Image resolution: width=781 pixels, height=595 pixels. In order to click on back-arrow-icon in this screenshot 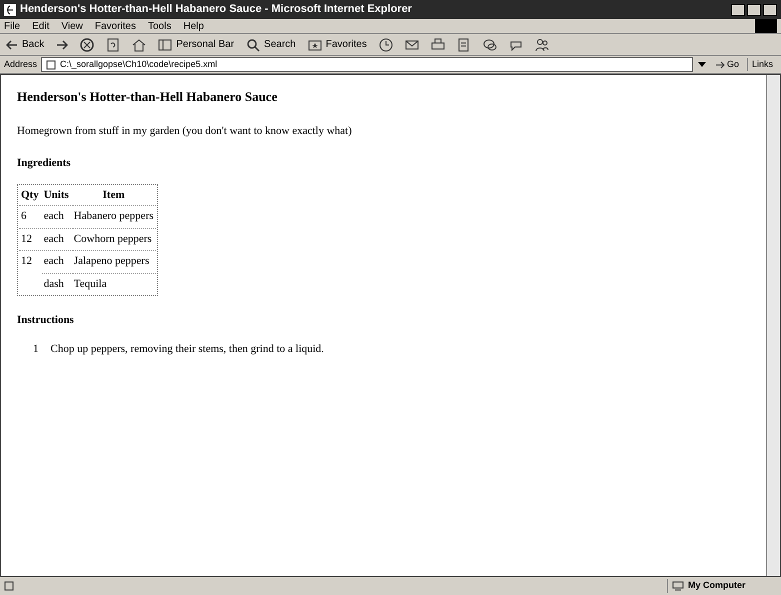, I will do `click(12, 45)`.